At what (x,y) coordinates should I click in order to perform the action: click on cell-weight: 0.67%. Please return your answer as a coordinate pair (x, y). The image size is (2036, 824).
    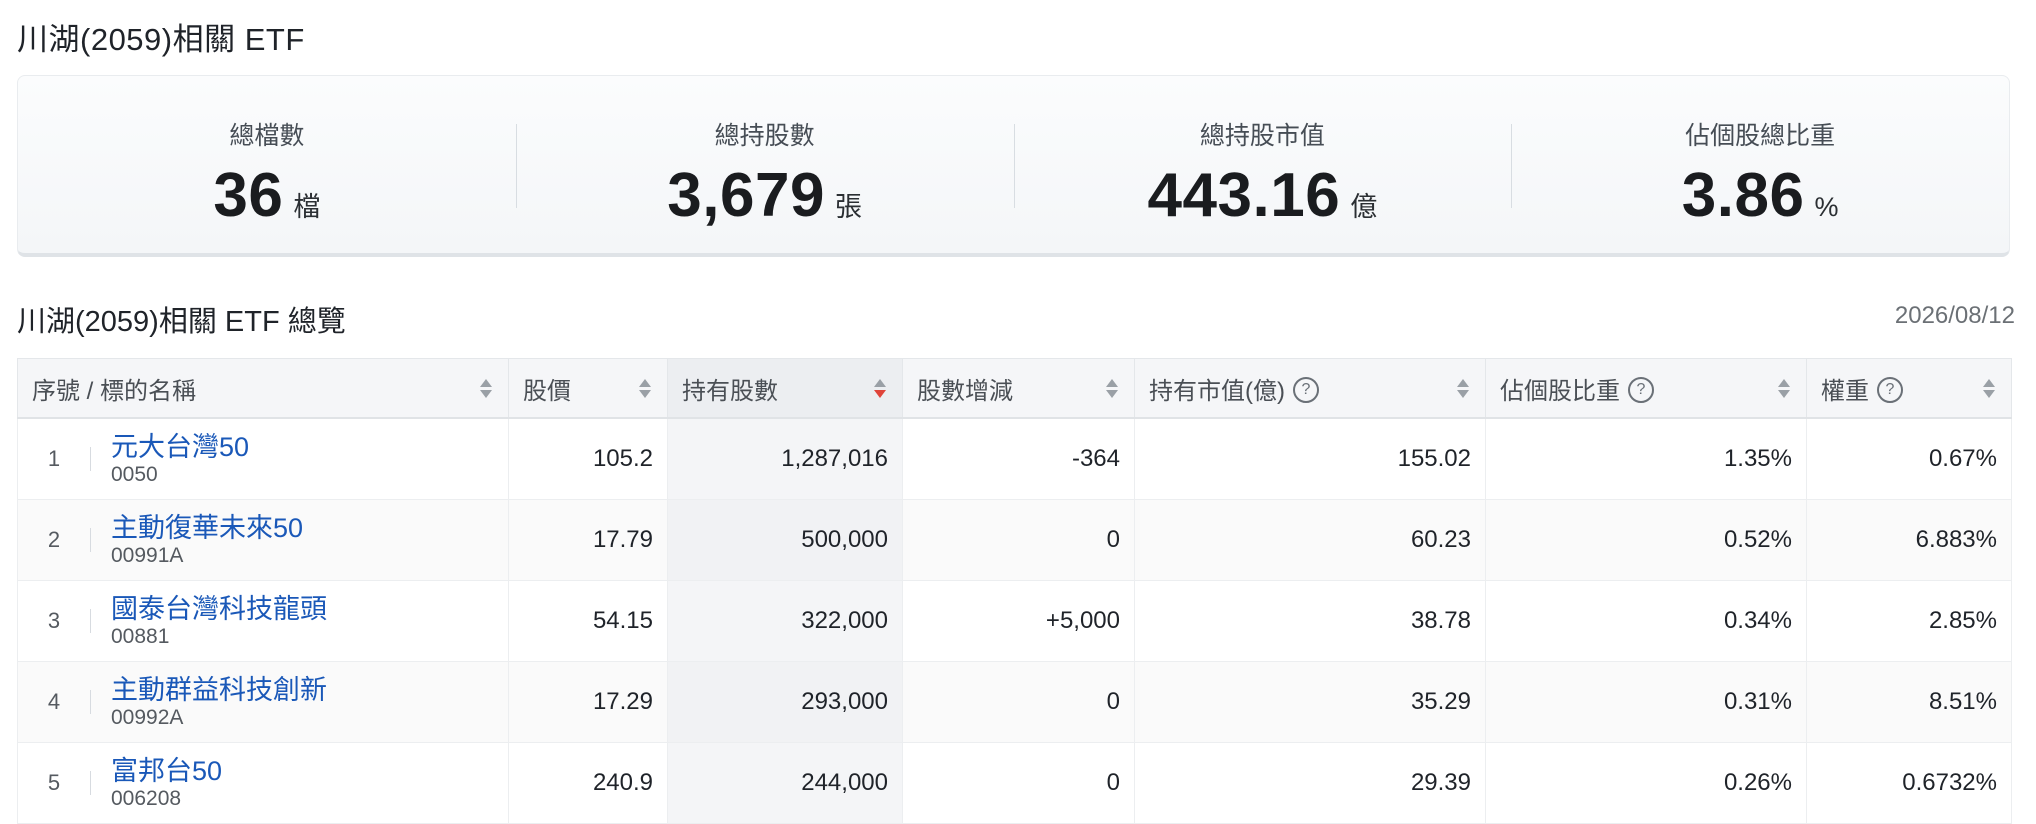
    Looking at the image, I should click on (1909, 459).